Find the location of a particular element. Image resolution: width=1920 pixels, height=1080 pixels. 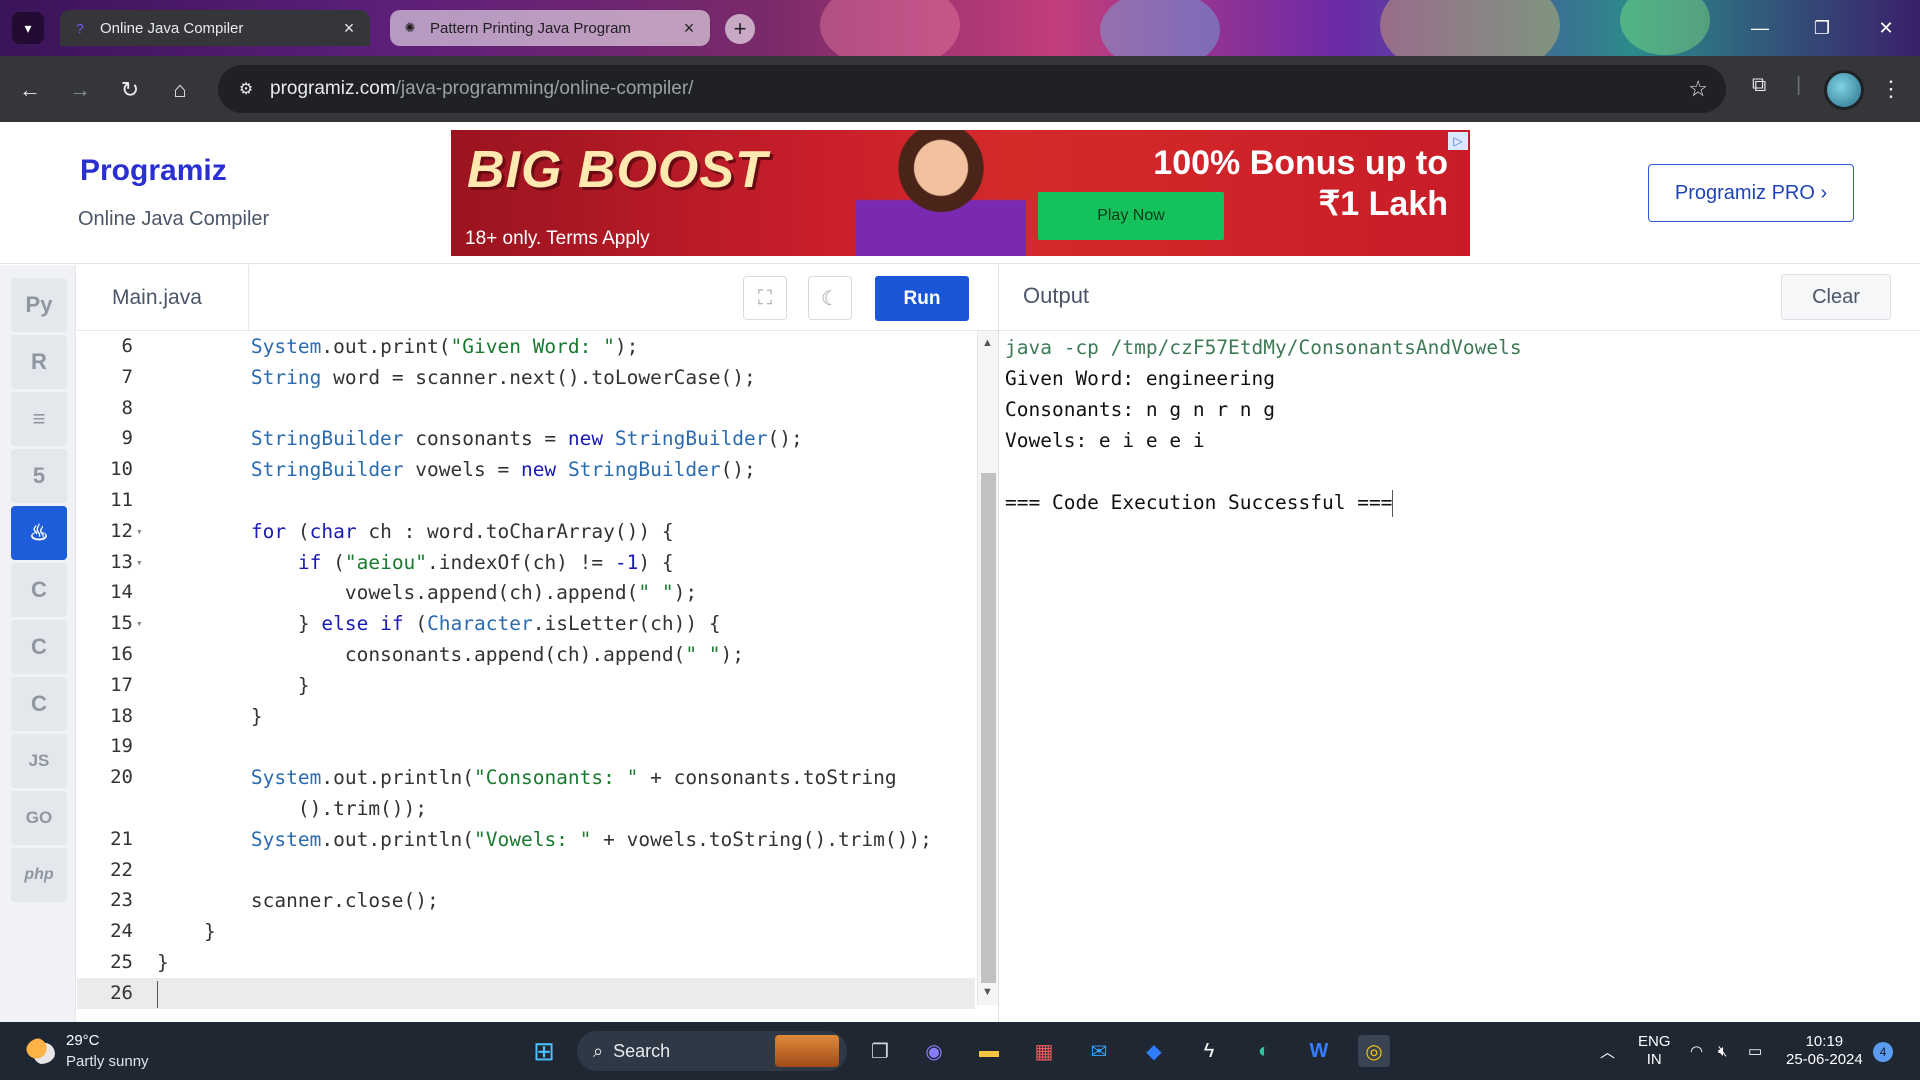

java-icon: ♨ is located at coordinates (39, 533).